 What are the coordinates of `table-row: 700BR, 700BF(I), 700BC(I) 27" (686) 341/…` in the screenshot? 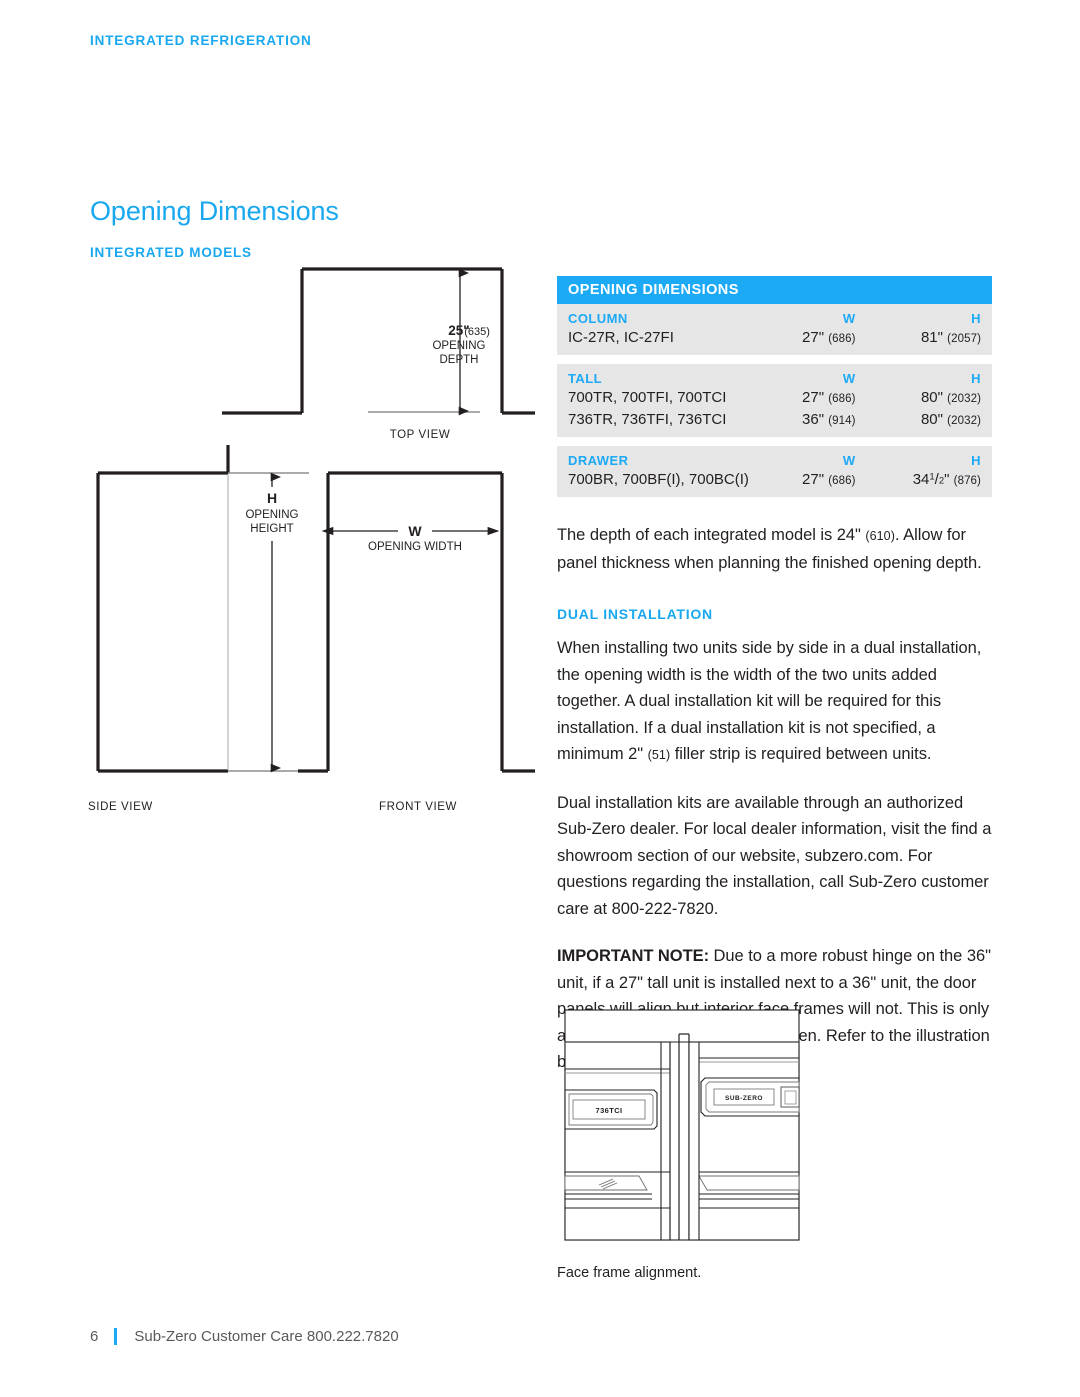 It's located at (774, 483).